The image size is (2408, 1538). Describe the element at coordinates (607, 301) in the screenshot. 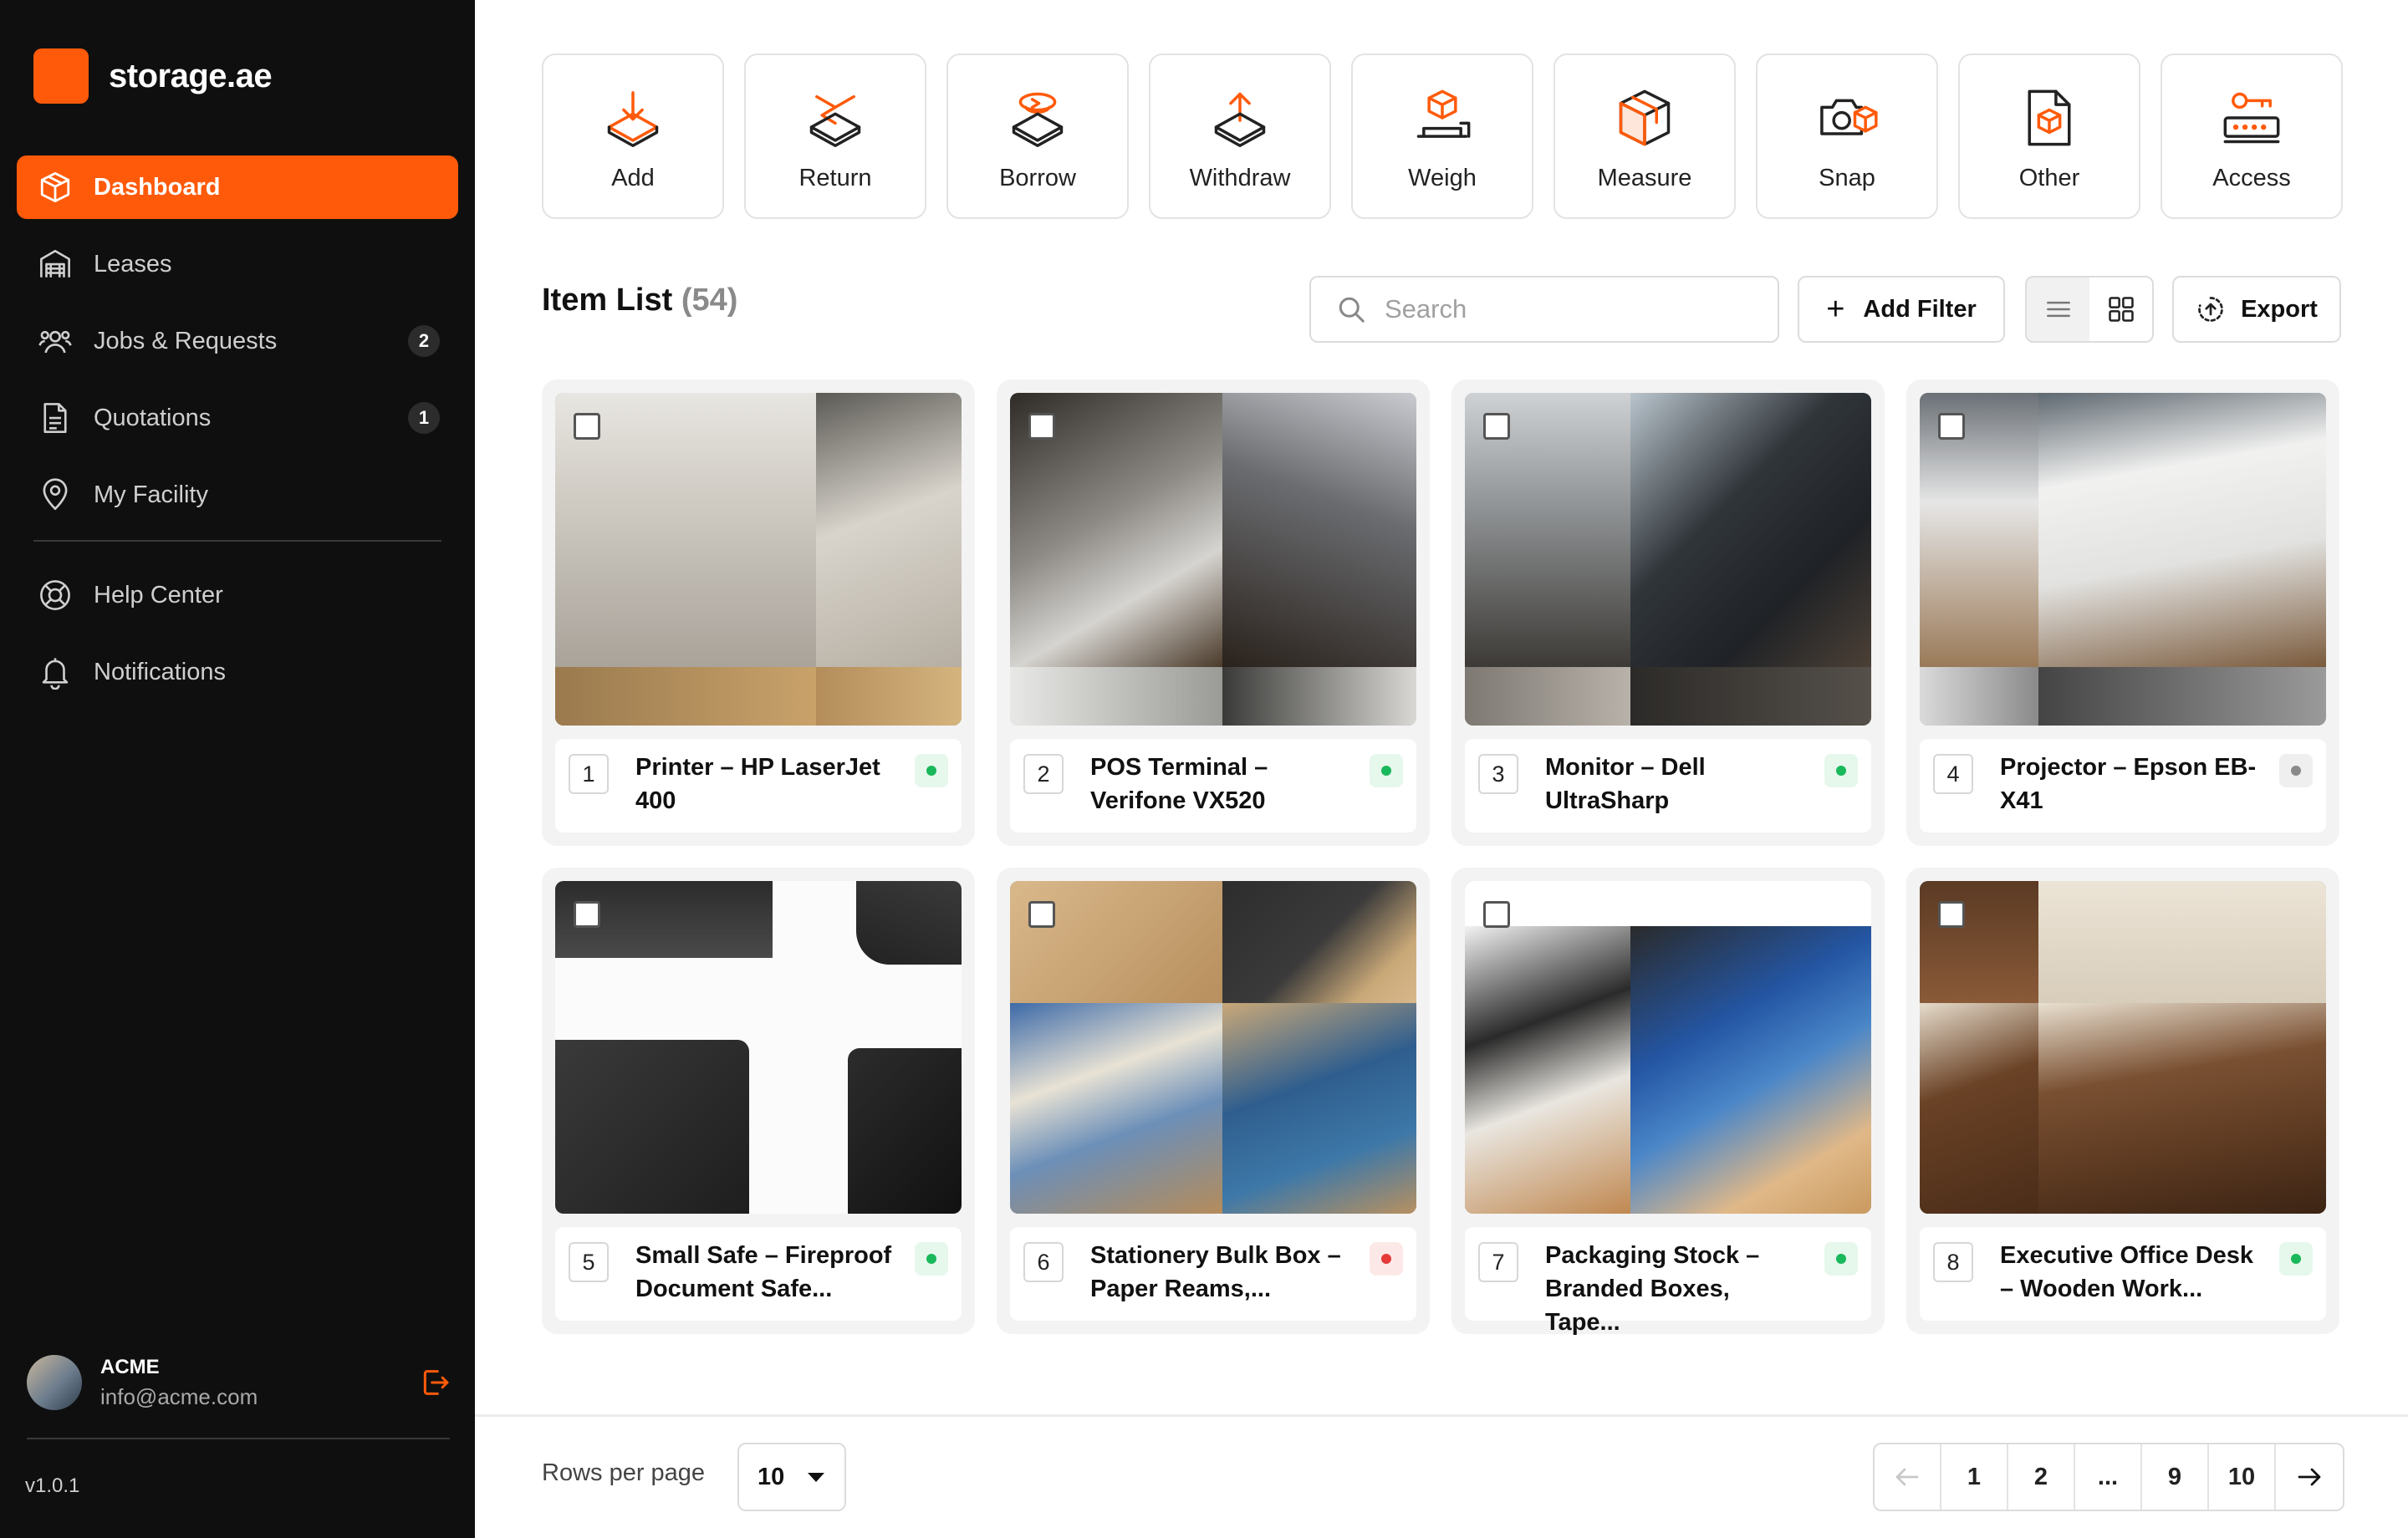

I see `item-list-title: Item List` at that location.